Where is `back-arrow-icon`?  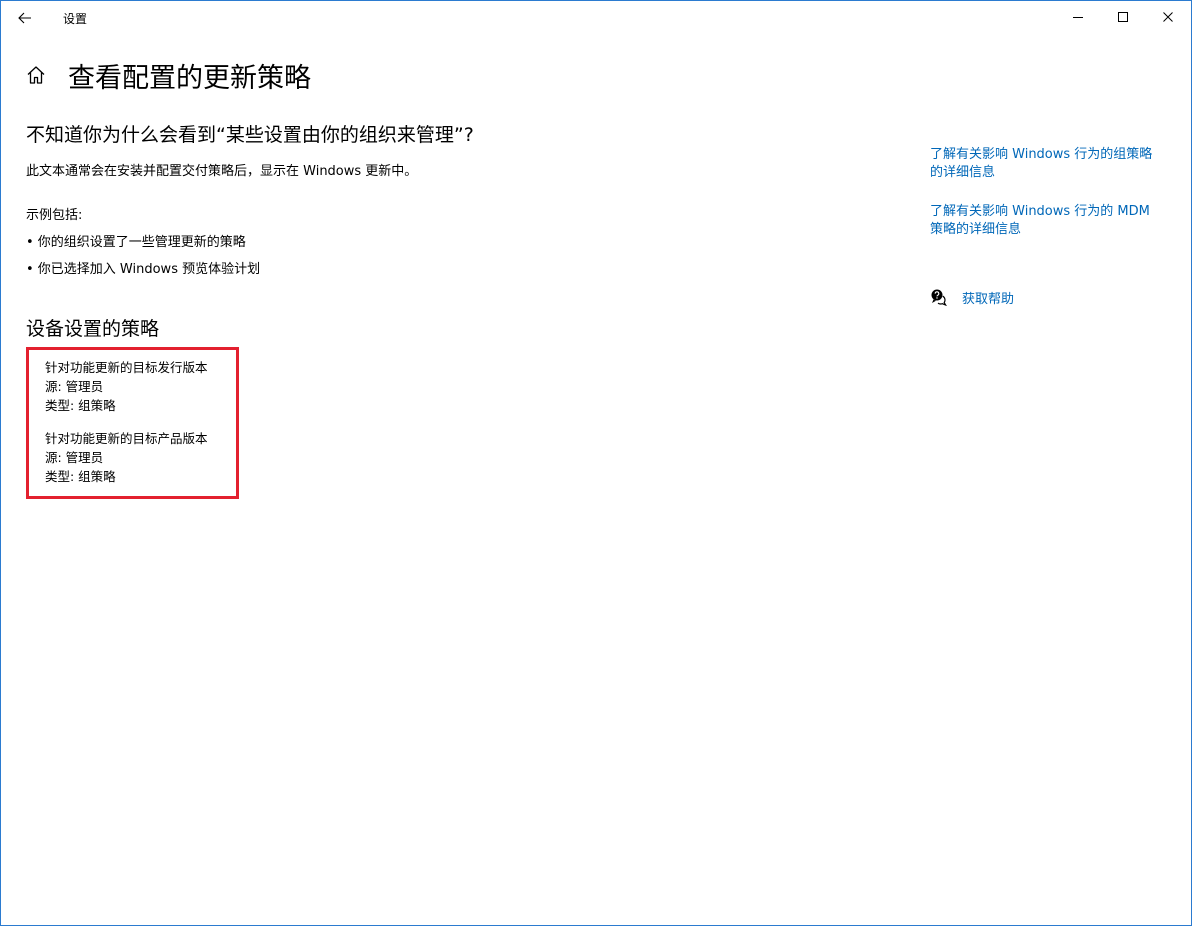
back-arrow-icon is located at coordinates (24, 18).